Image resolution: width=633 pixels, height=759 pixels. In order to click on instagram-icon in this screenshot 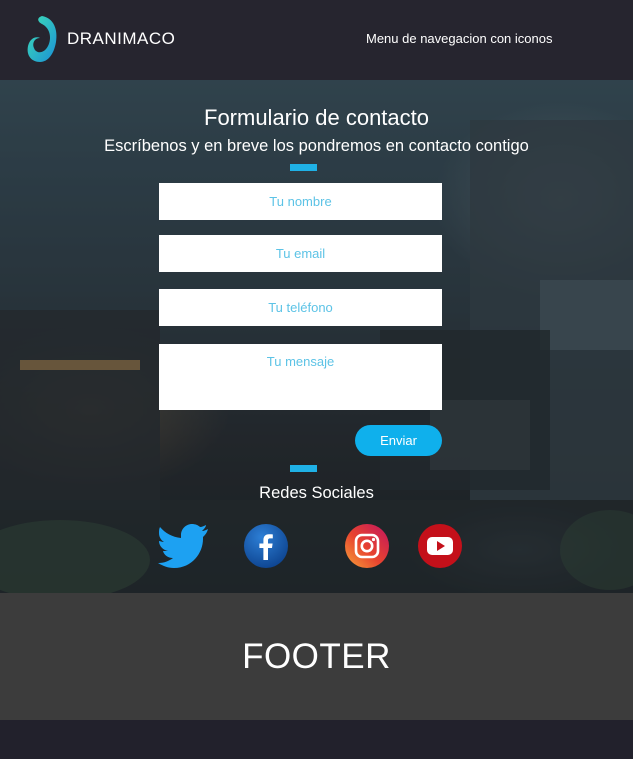, I will do `click(367, 546)`.